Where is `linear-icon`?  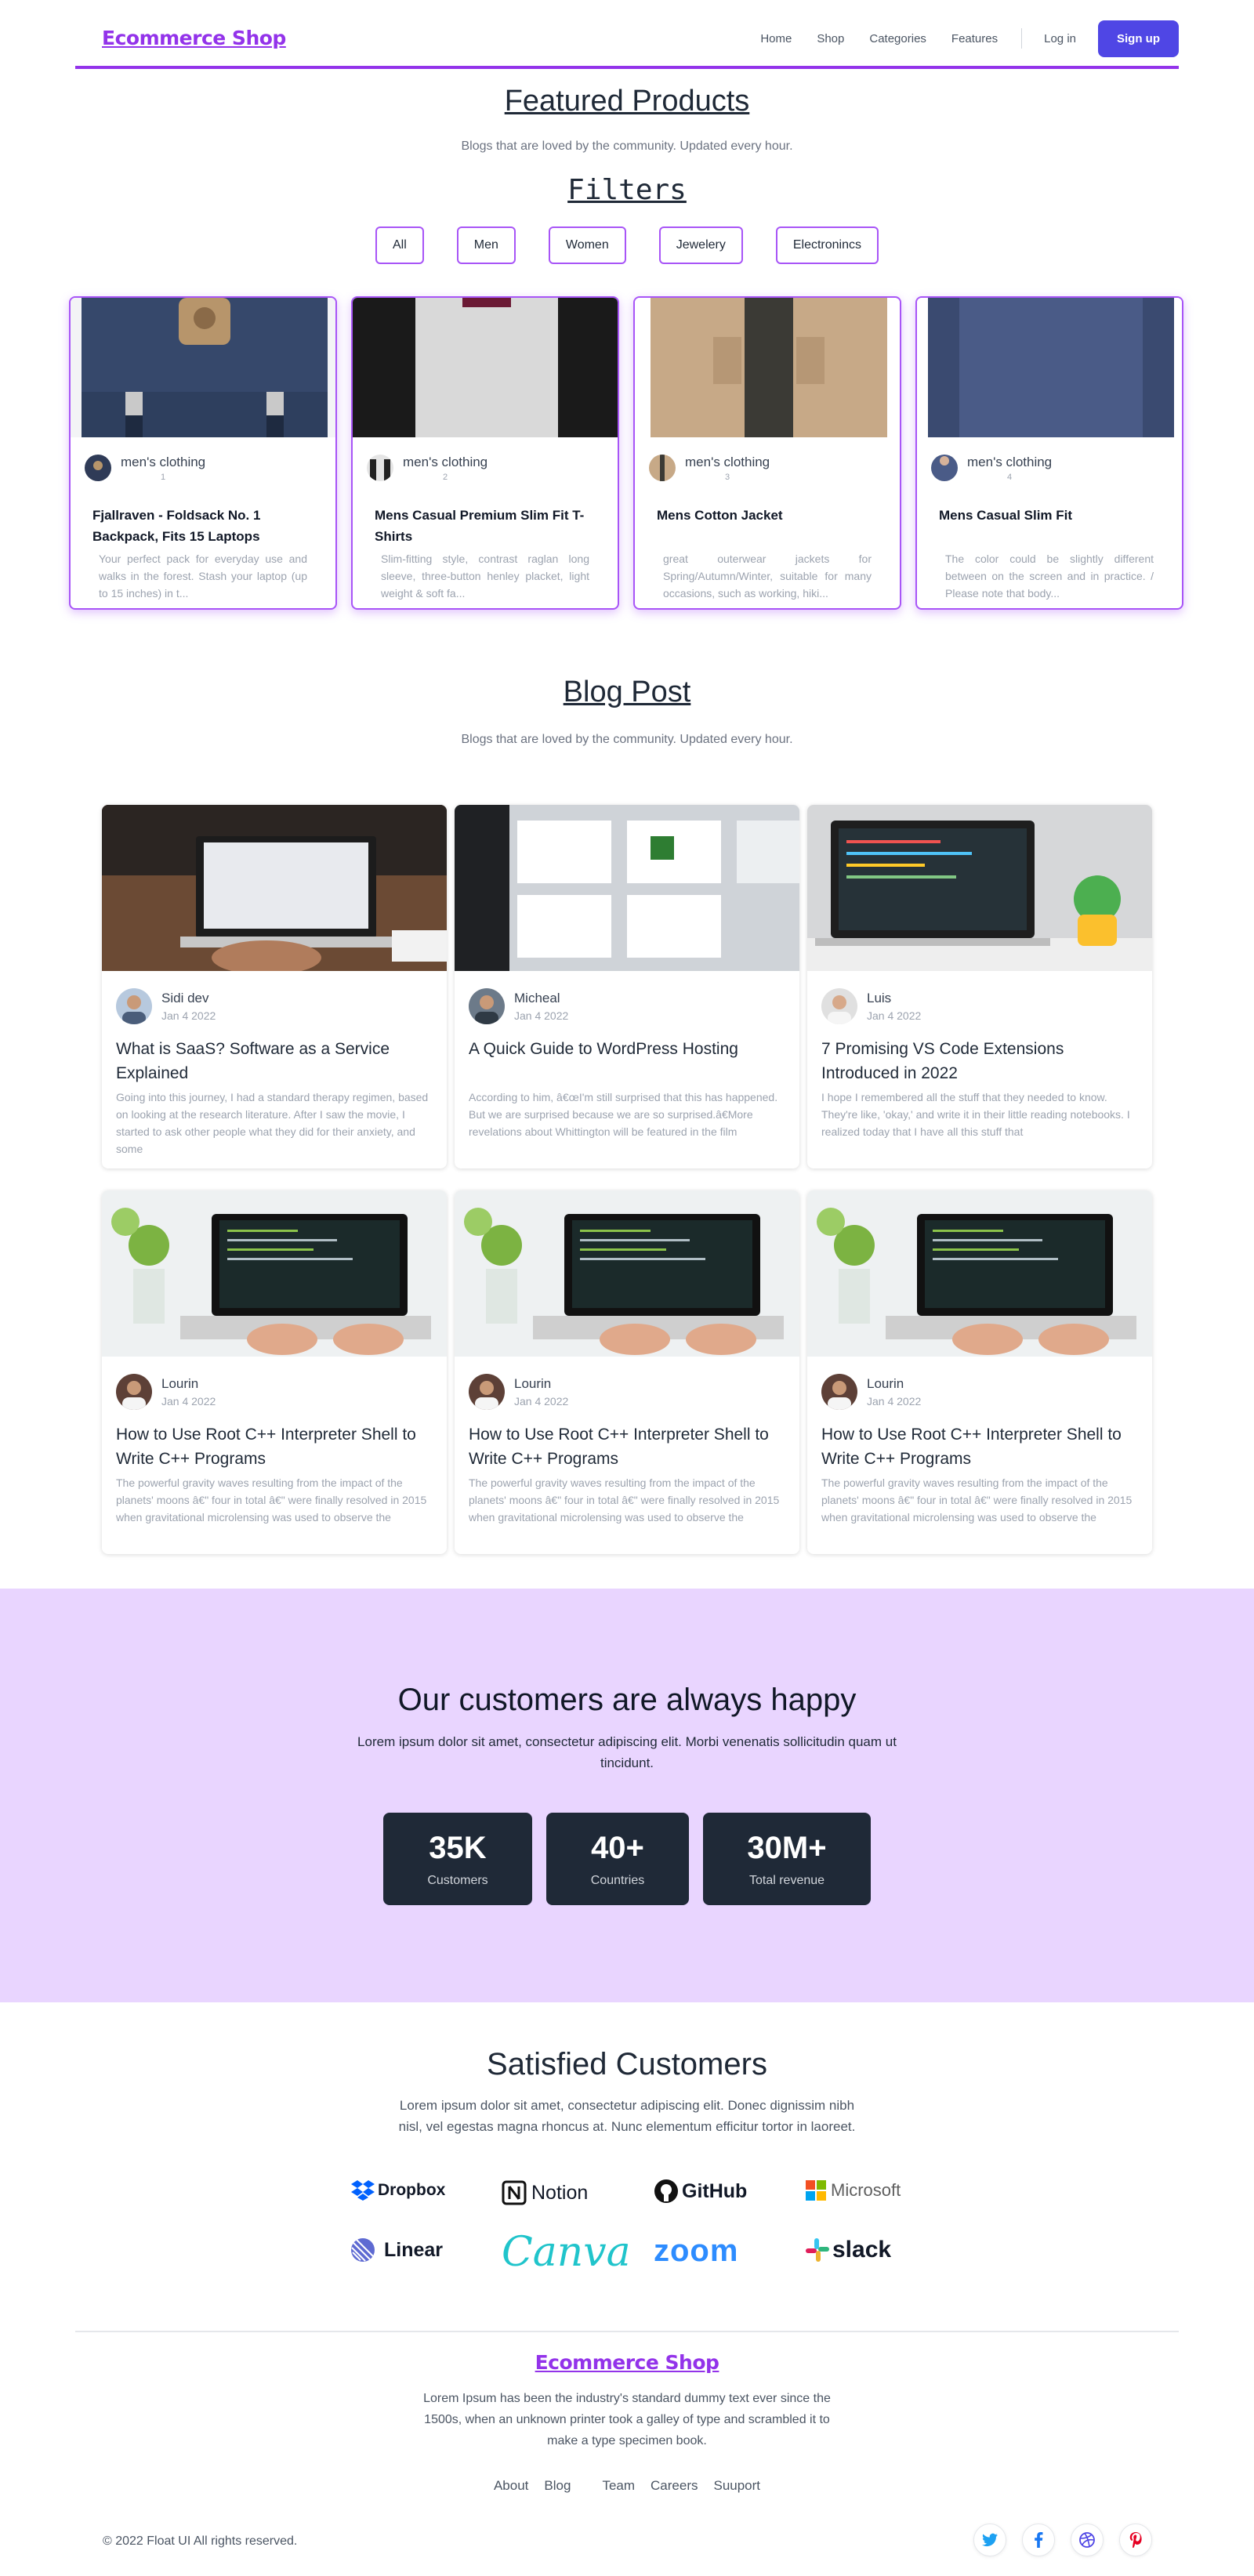
linear-icon is located at coordinates (363, 2250).